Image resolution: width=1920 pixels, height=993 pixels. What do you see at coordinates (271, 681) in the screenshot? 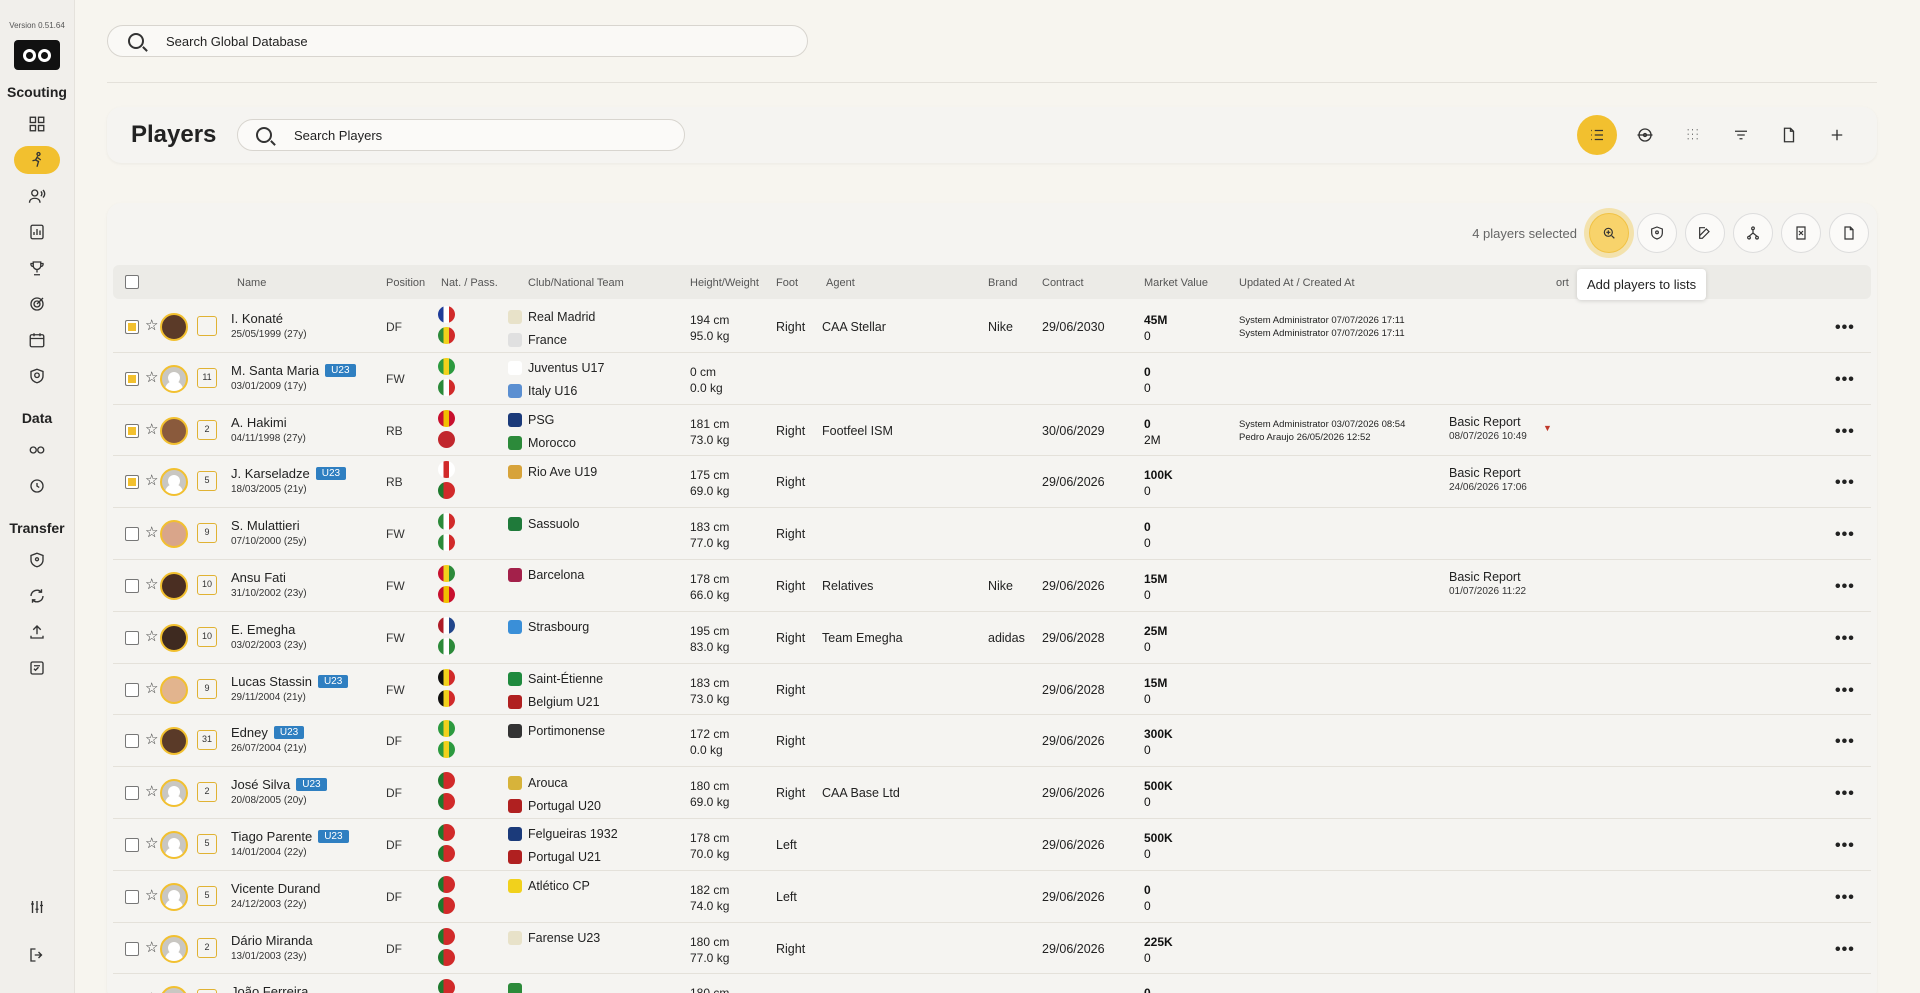
I see `player-name: Lucas Stassin` at bounding box center [271, 681].